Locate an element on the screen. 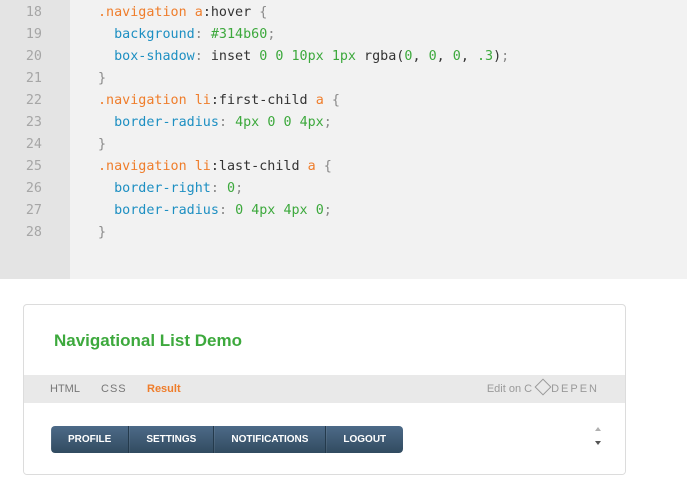 The width and height of the screenshot is (687, 491). line-number: 18 is located at coordinates (33, 12).